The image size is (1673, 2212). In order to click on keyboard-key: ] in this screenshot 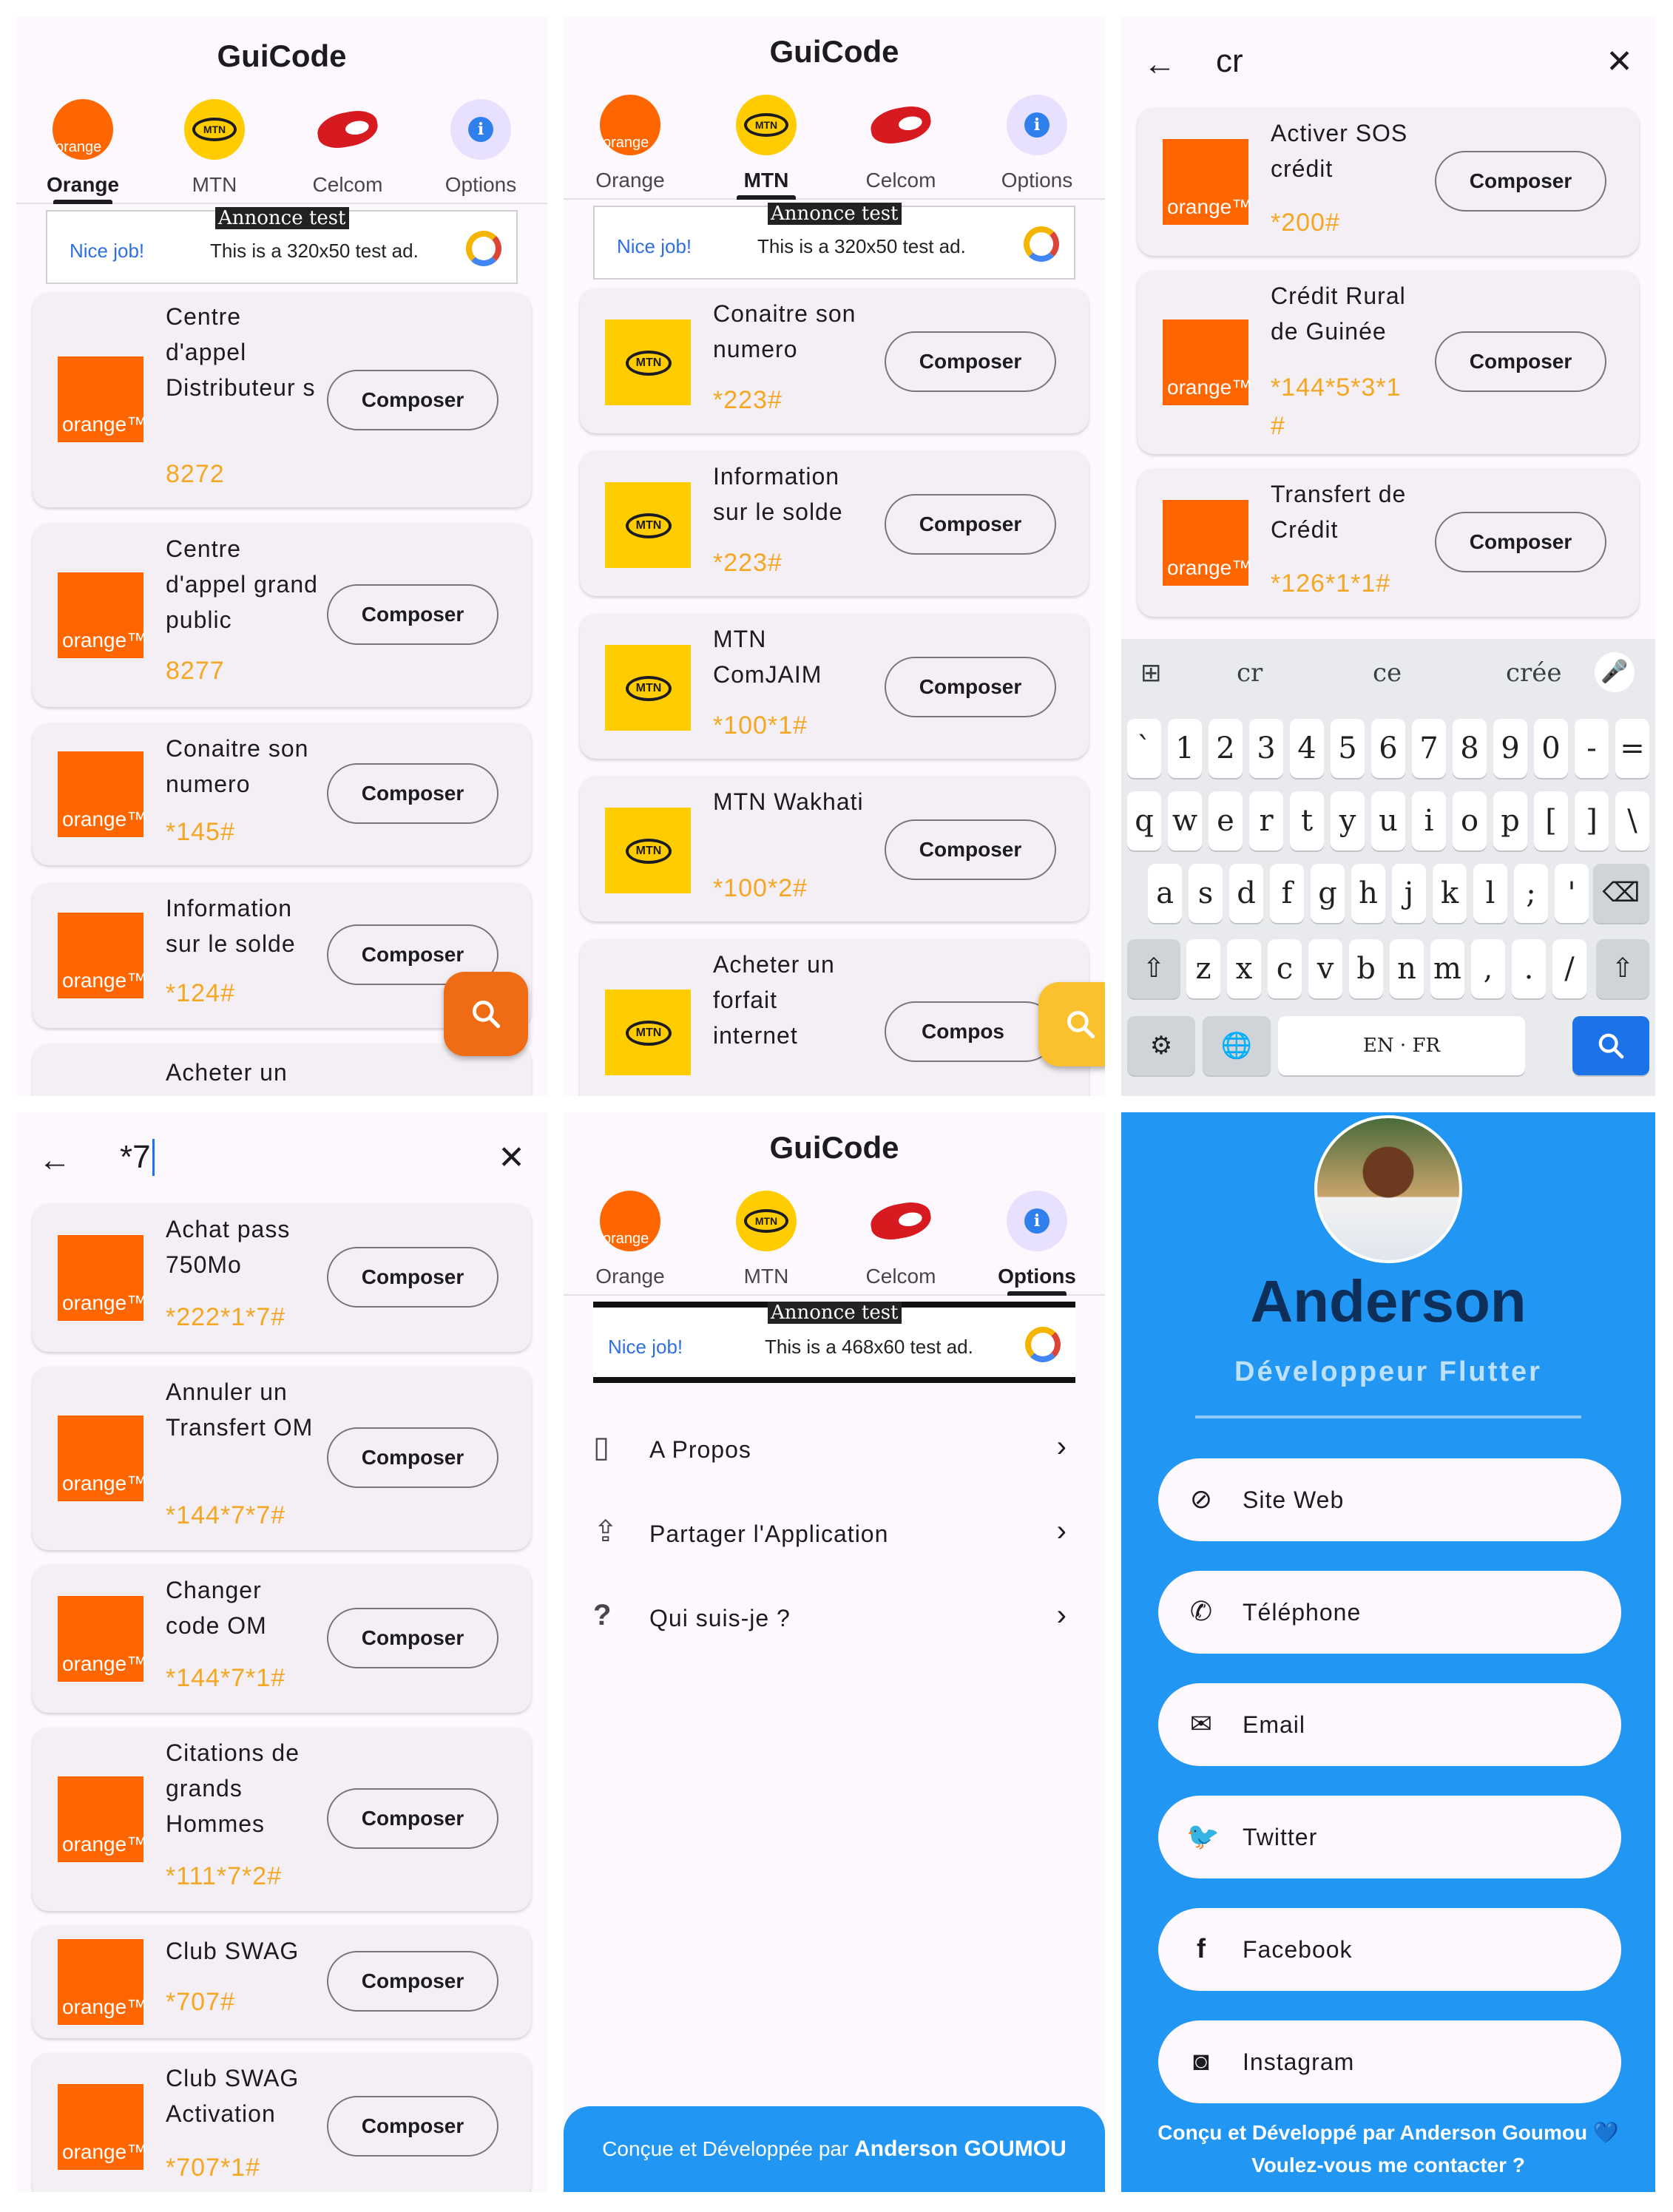, I will do `click(1592, 820)`.